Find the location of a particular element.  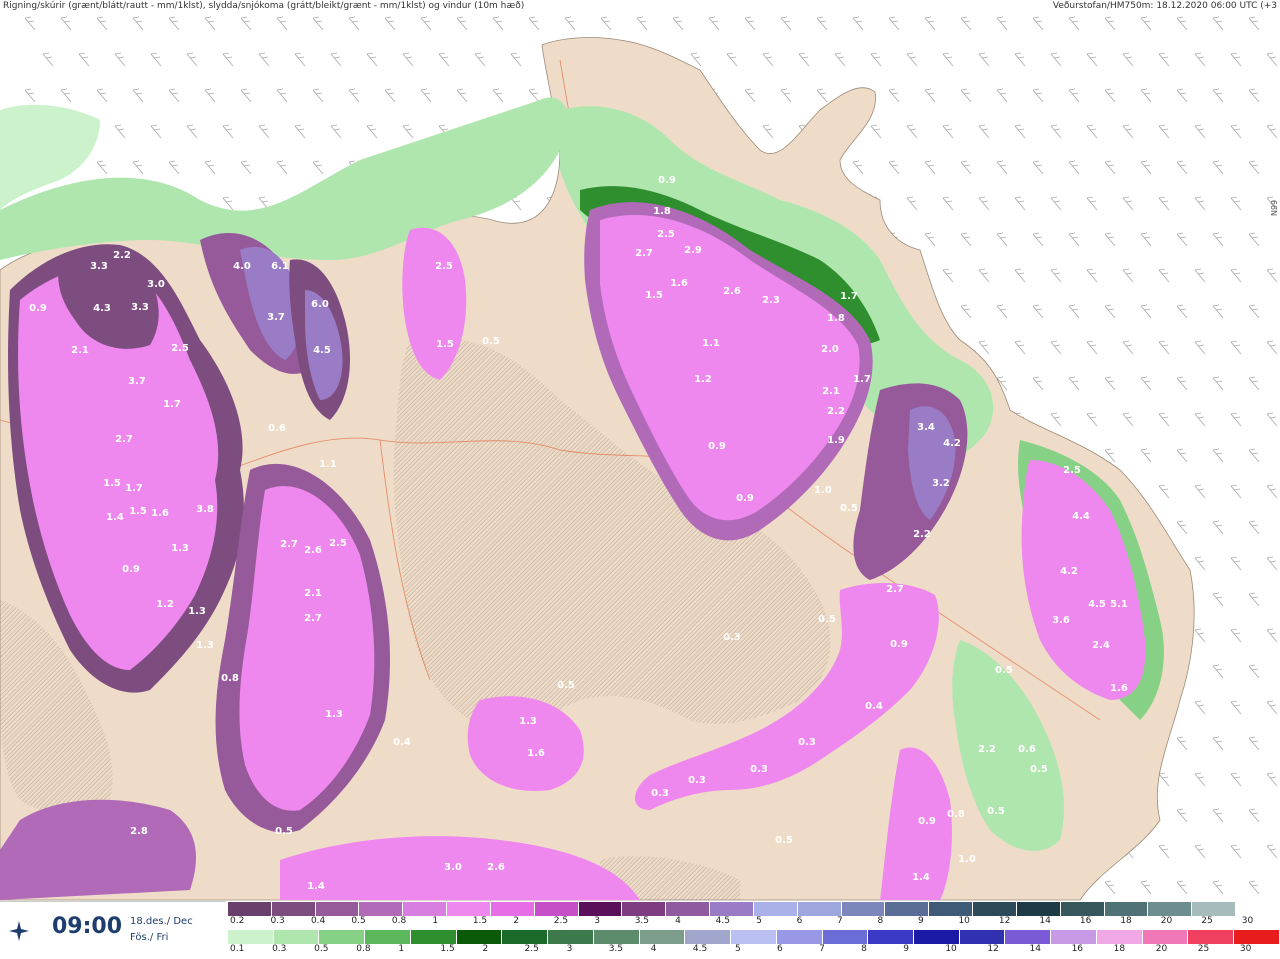

scale-label: 6 is located at coordinates (799, 921).